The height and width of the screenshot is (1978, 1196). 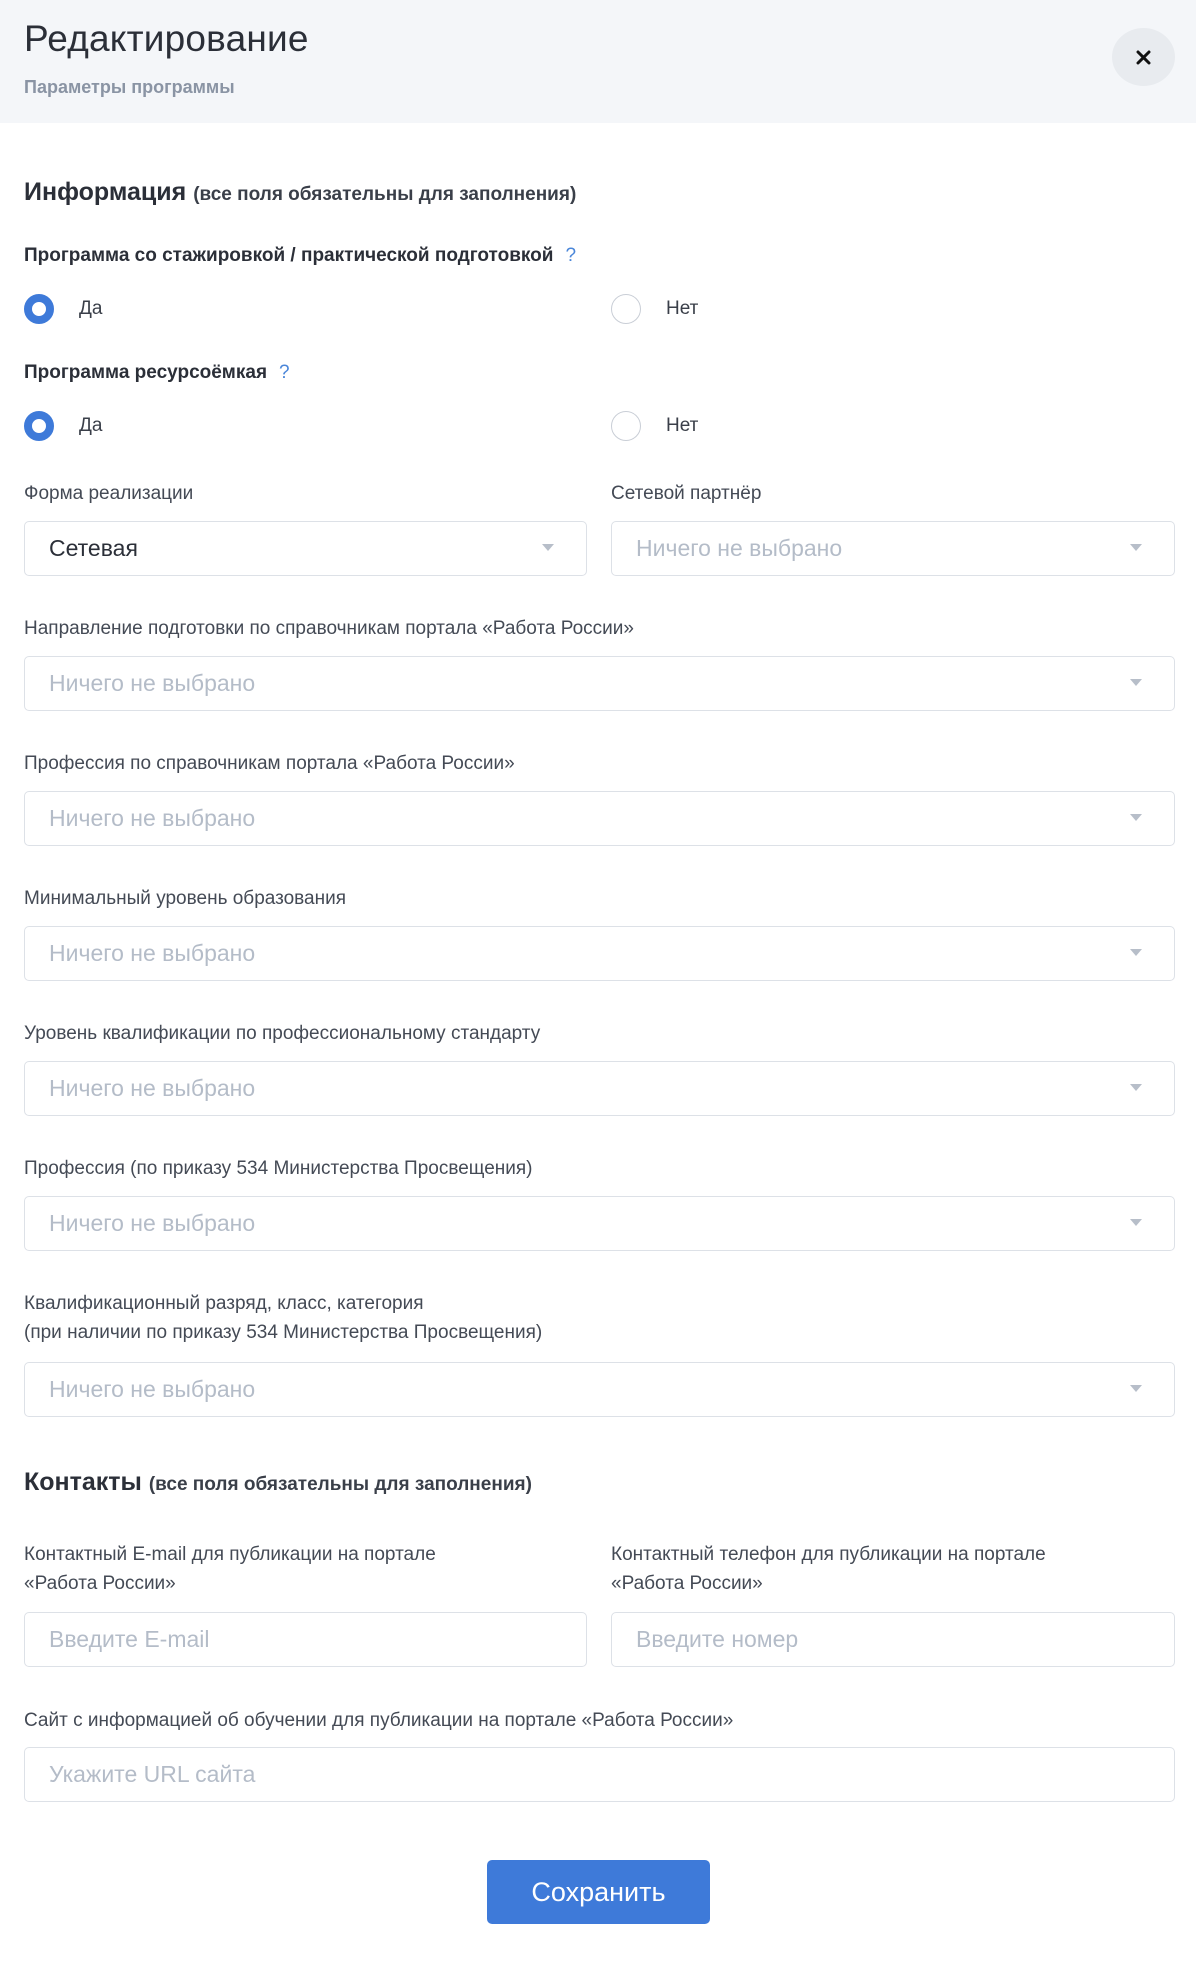 What do you see at coordinates (83, 1482) in the screenshot?
I see `contacts-section-heading: Контакты` at bounding box center [83, 1482].